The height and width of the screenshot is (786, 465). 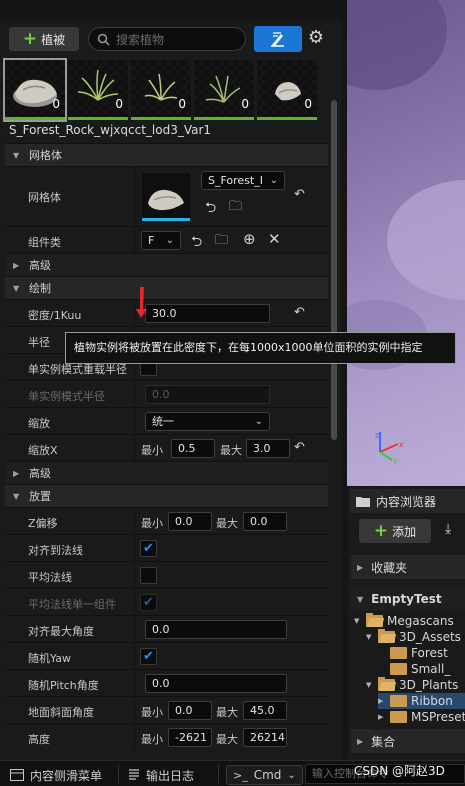 What do you see at coordinates (166, 574) in the screenshot?
I see `avg-normal-row: 平均法线` at bounding box center [166, 574].